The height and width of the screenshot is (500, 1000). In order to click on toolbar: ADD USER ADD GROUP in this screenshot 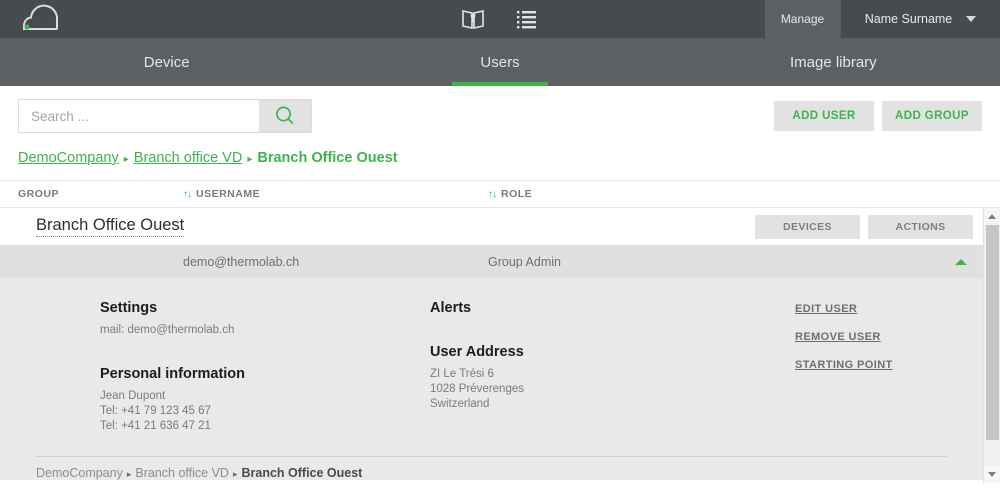, I will do `click(500, 116)`.